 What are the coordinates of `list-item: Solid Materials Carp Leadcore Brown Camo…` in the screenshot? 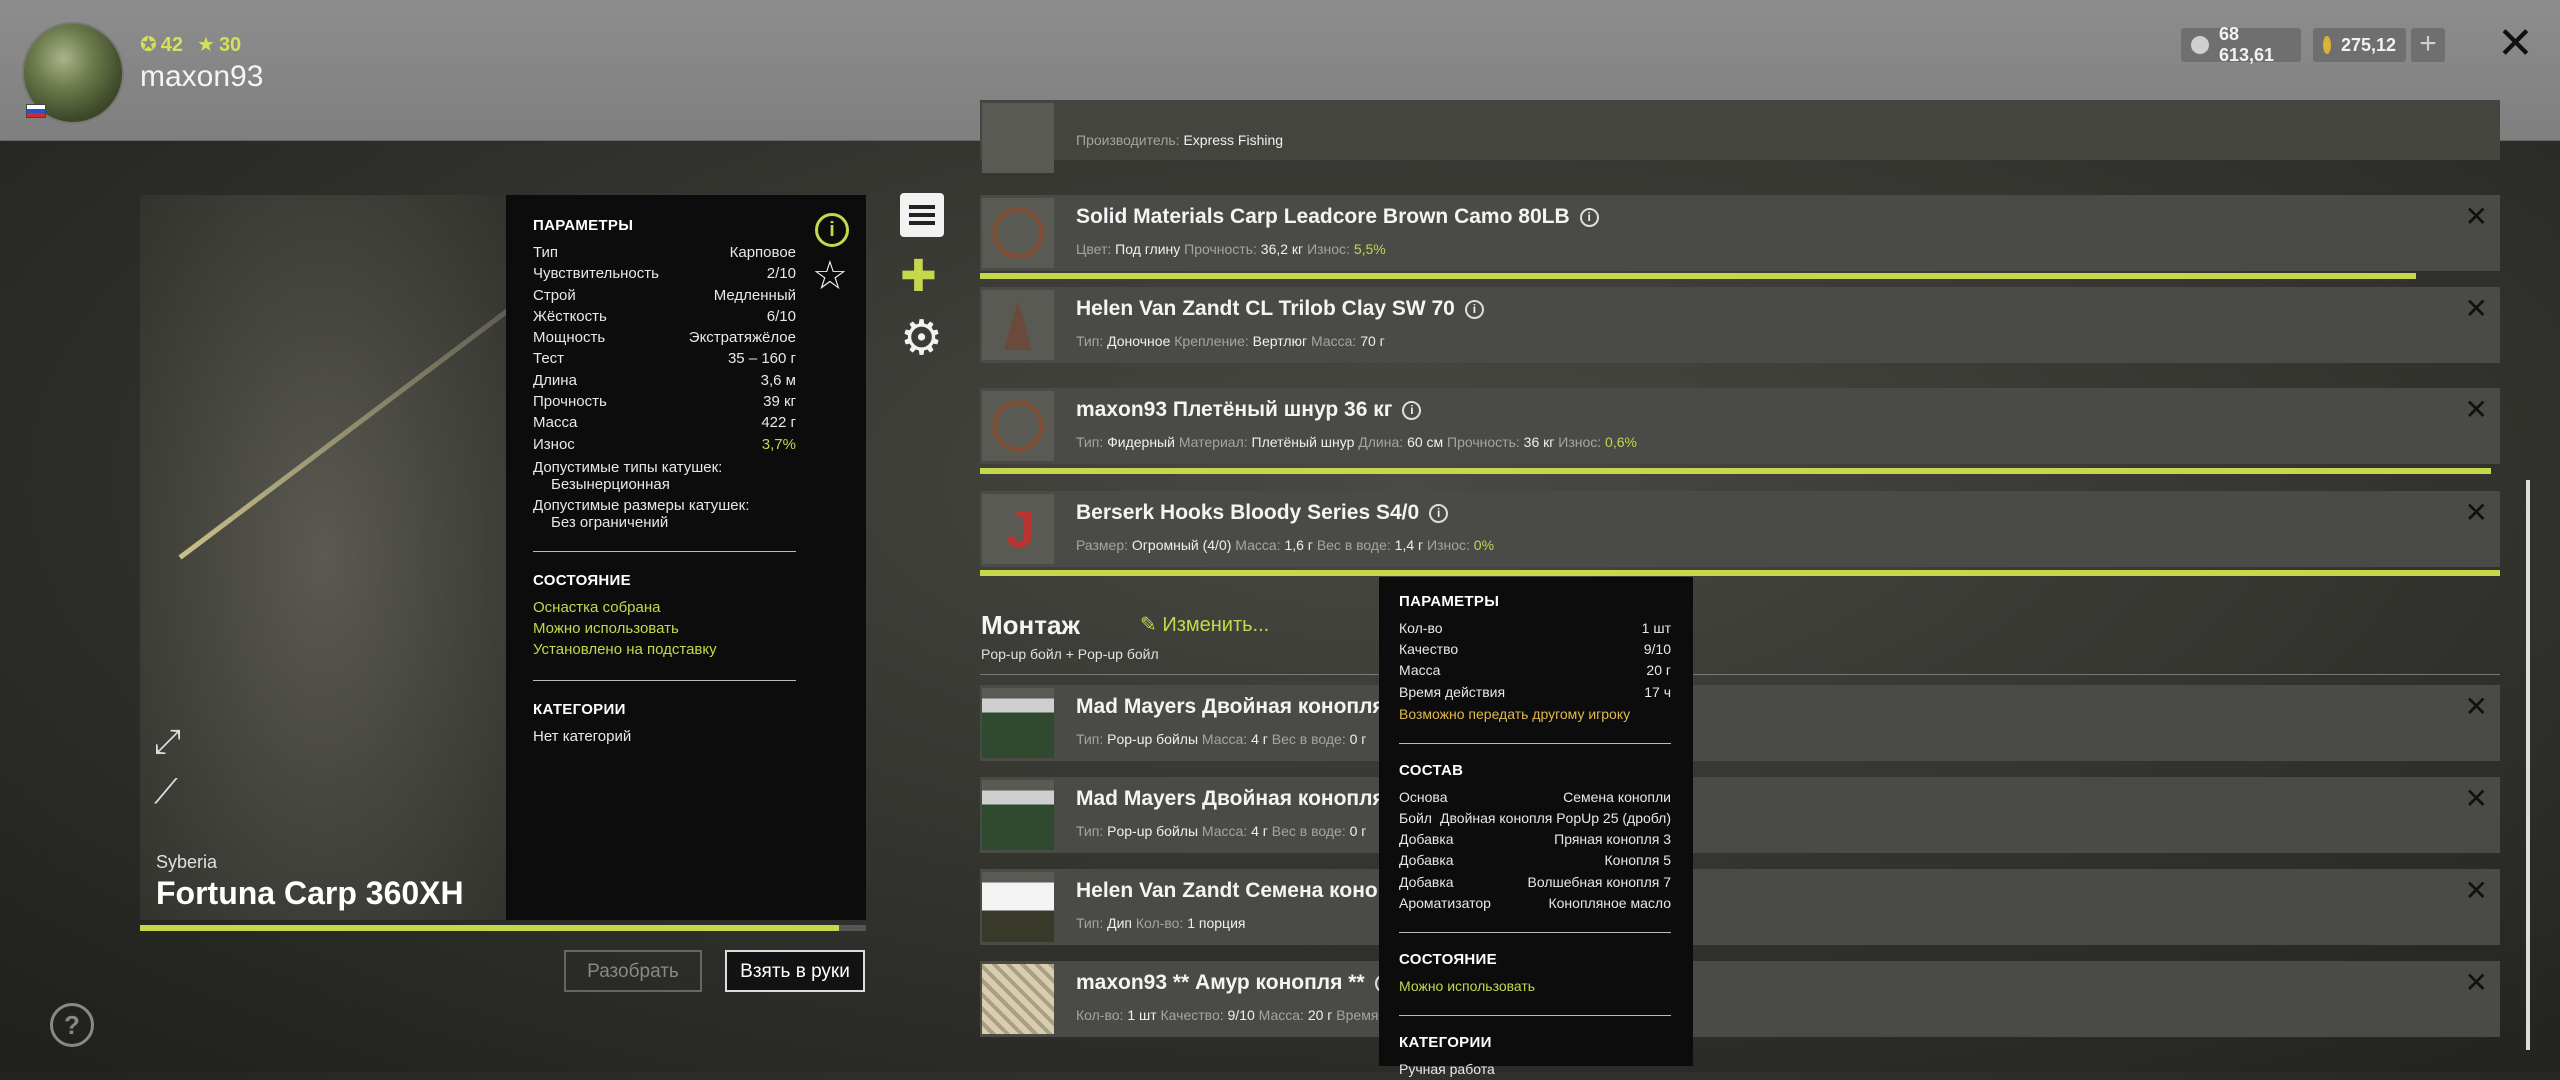 It's located at (1740, 233).